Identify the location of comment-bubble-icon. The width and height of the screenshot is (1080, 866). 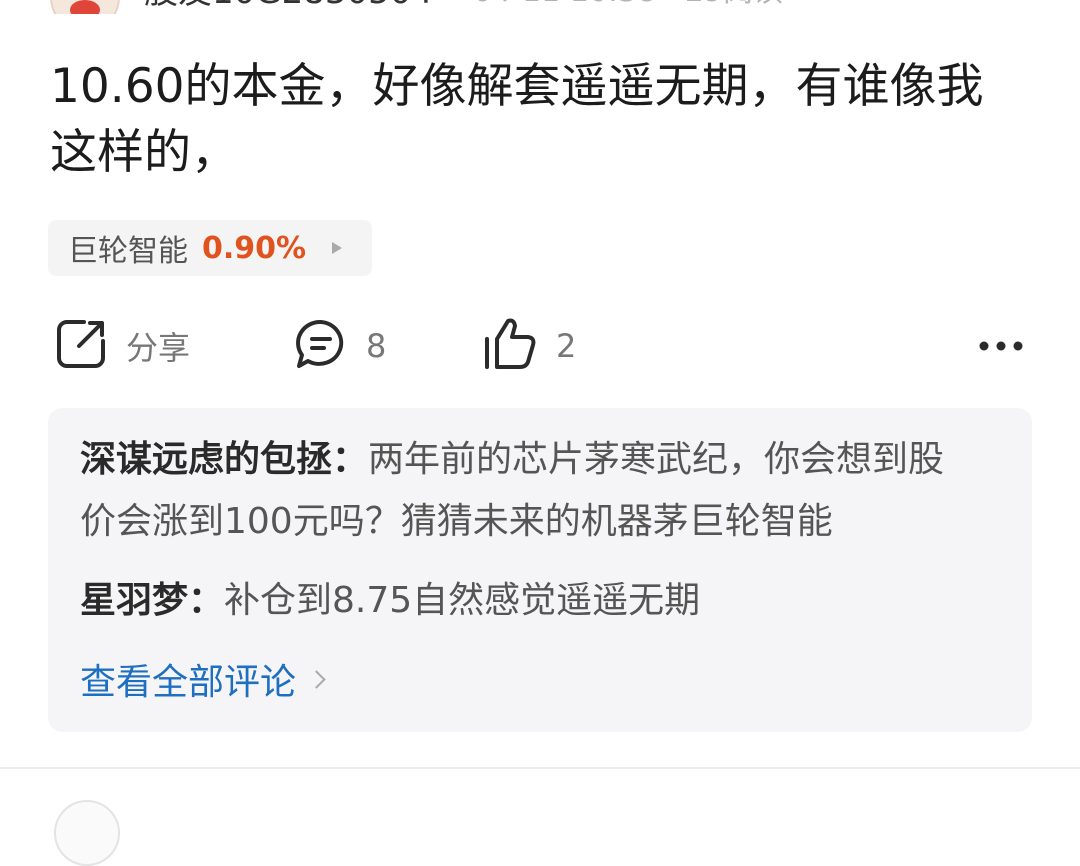
(321, 346).